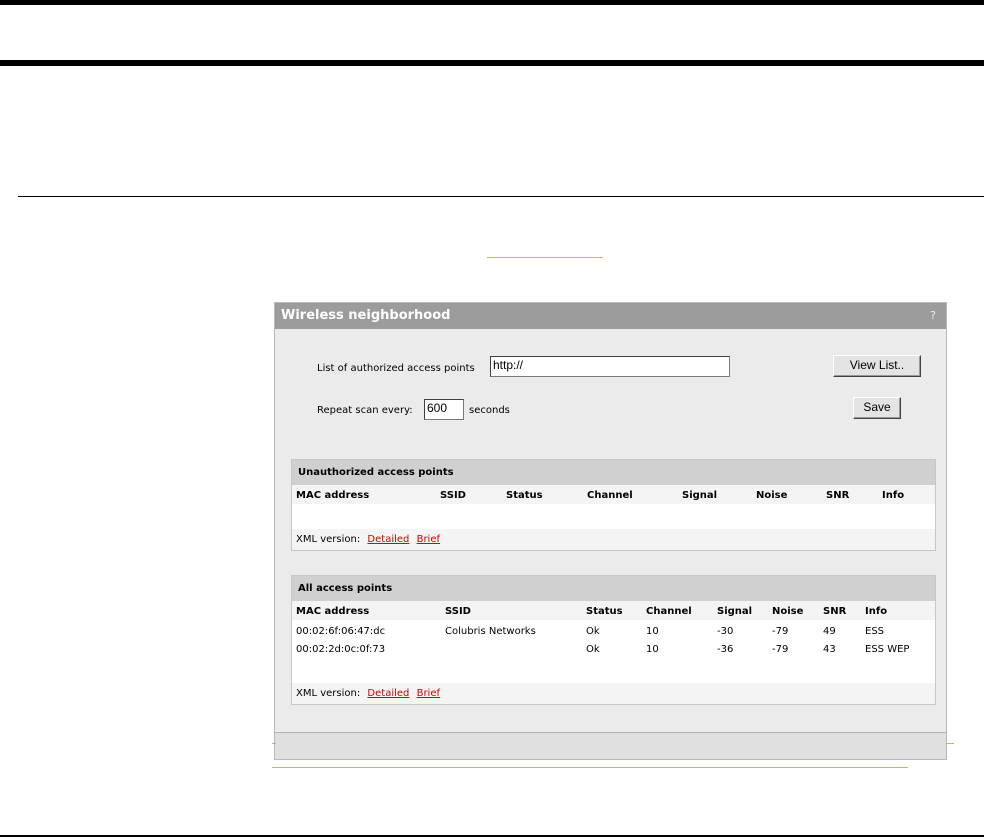  What do you see at coordinates (590, 767) in the screenshot?
I see `caption-line-bottom` at bounding box center [590, 767].